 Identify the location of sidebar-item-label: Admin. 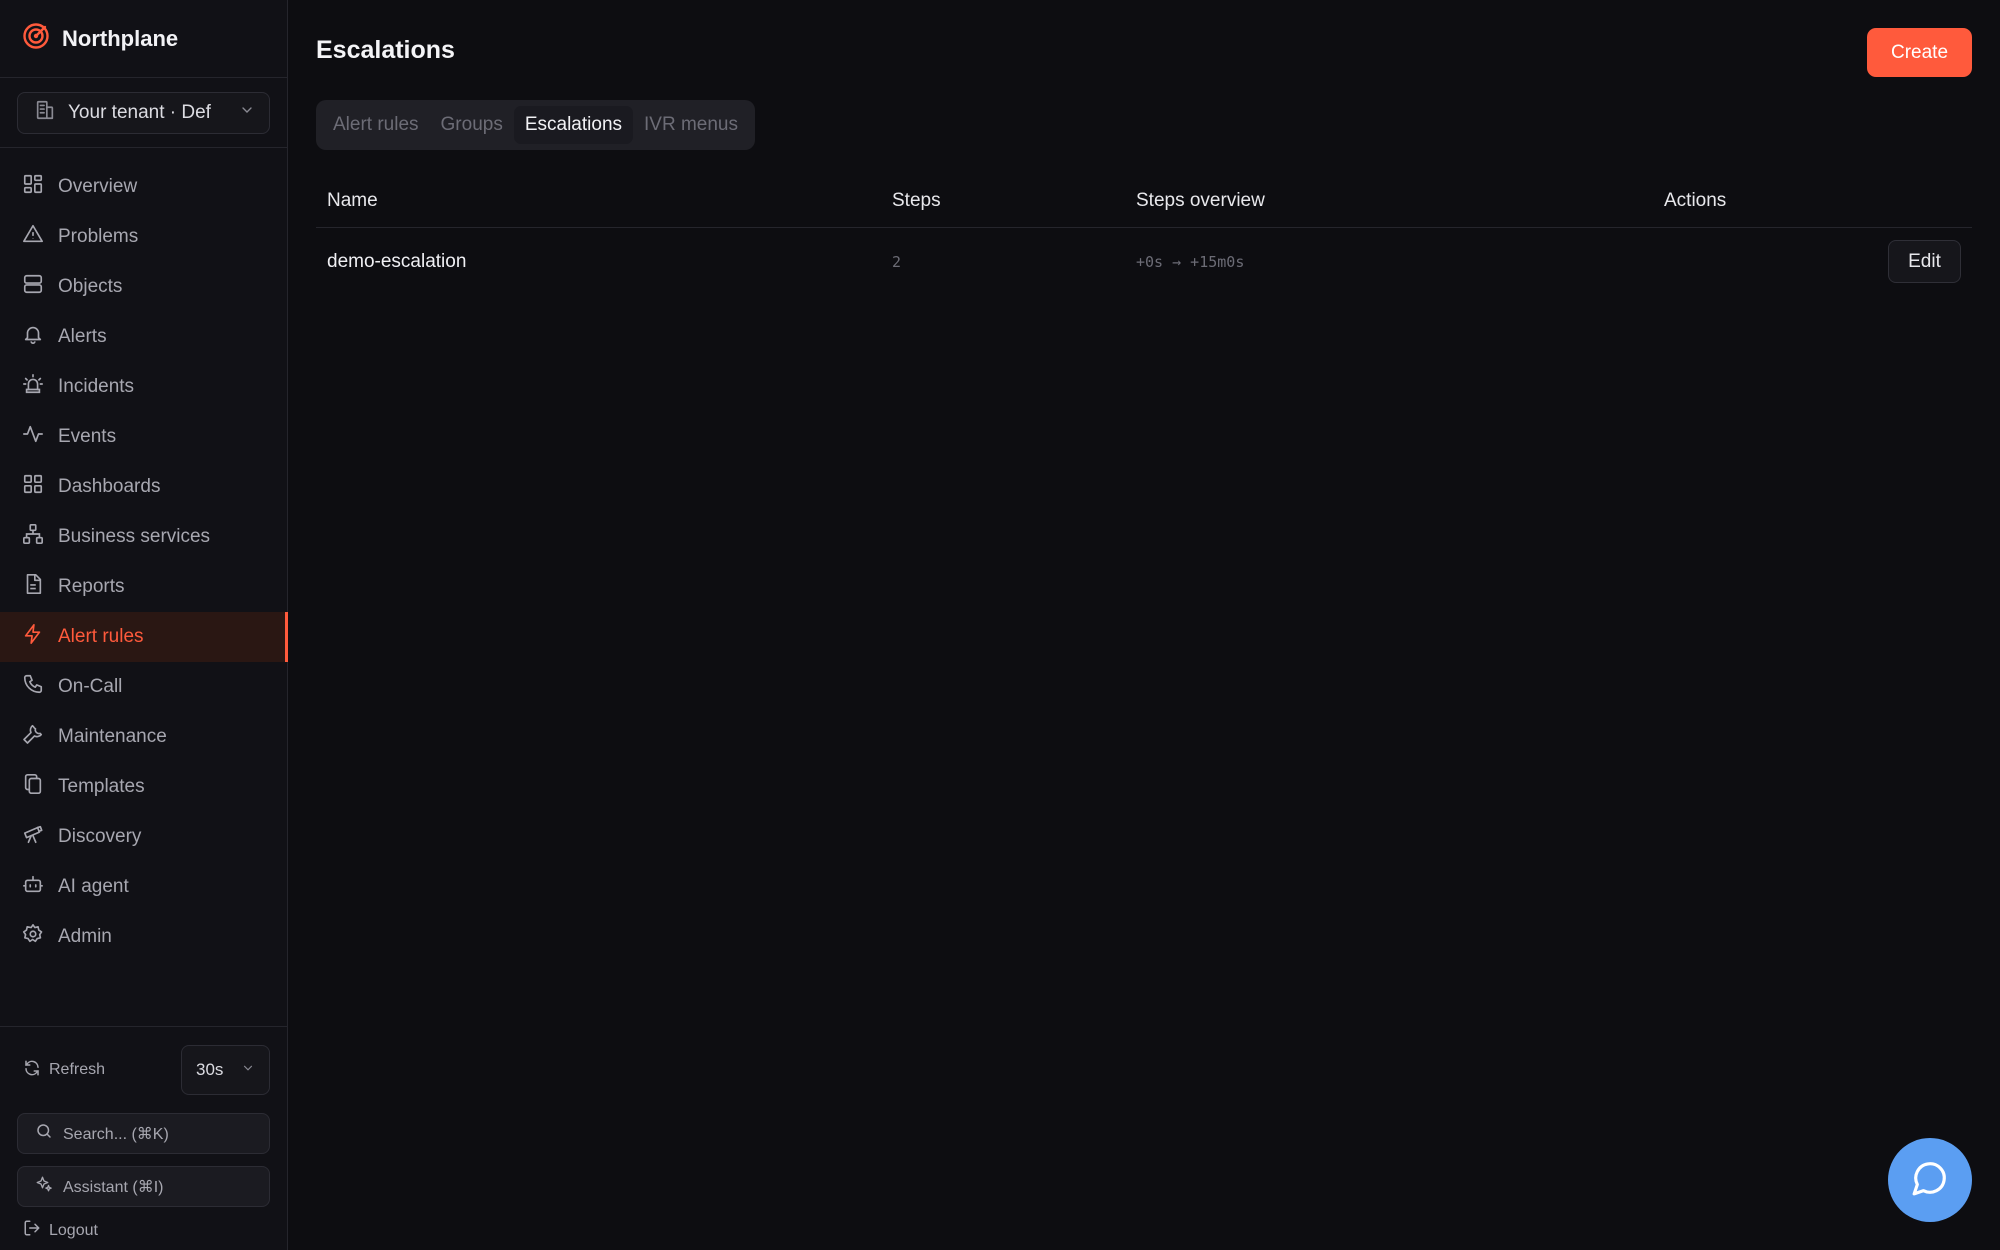
(85, 936).